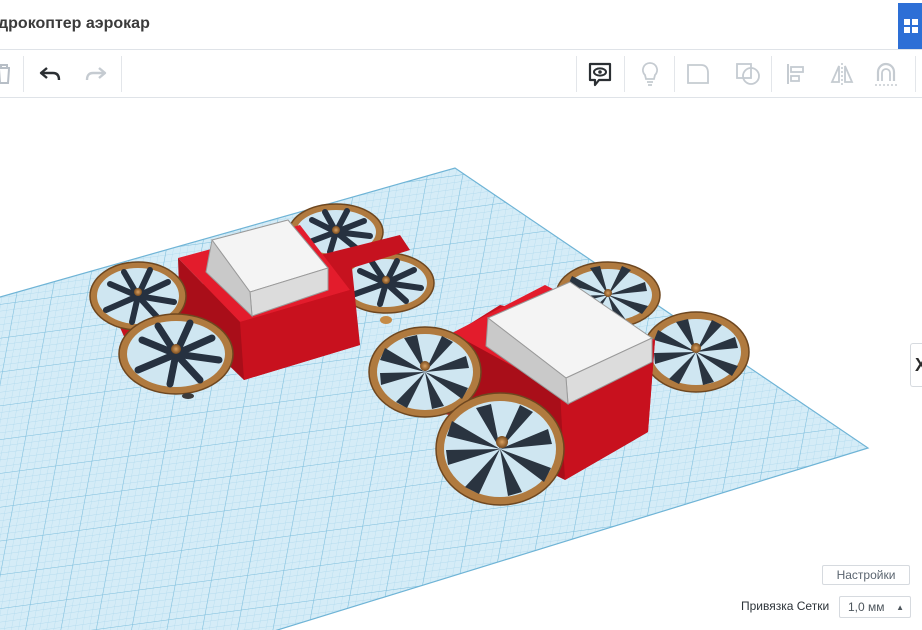  What do you see at coordinates (866, 607) in the screenshot?
I see `snap-grid-value: 1,0 мм` at bounding box center [866, 607].